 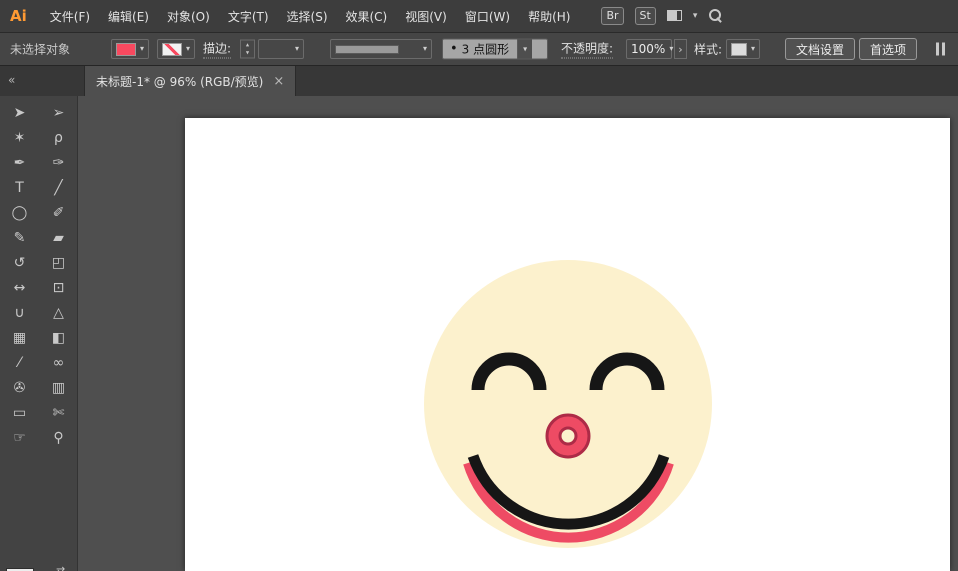 I want to click on document-tab: 未标题-1* @ 96% (RGB/预览) ×, so click(x=190, y=81).